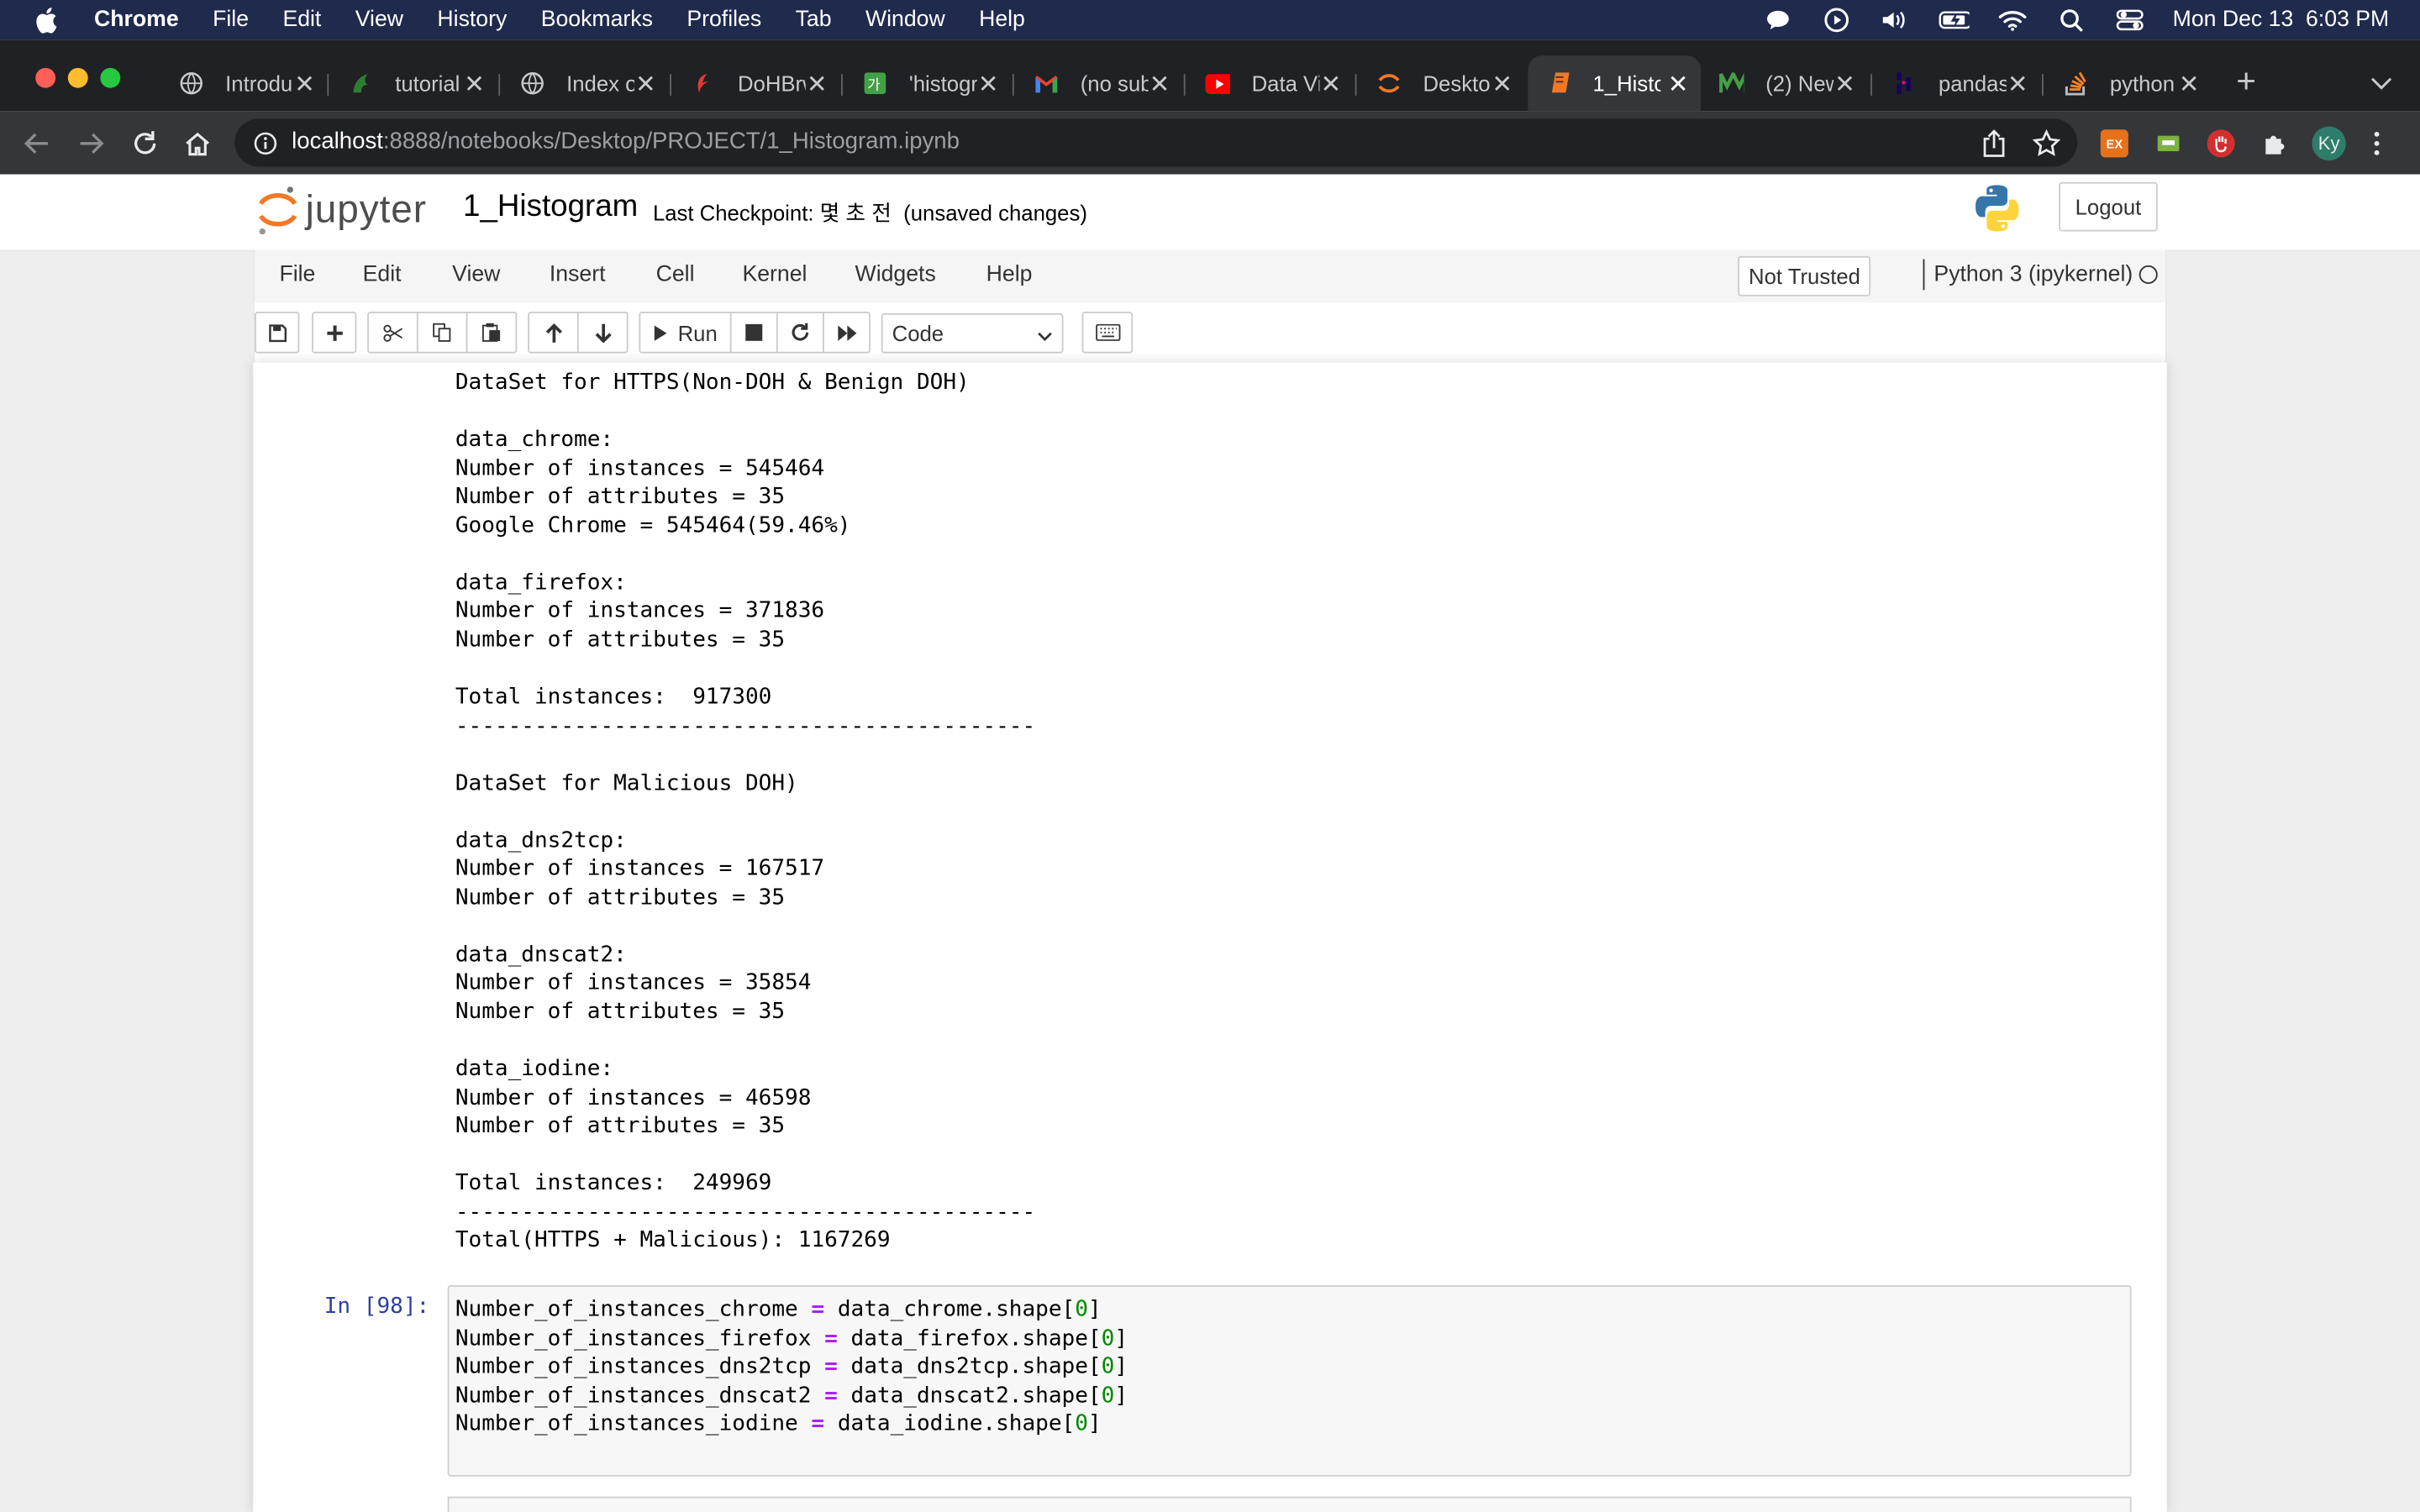  Describe the element at coordinates (2381, 84) in the screenshot. I see `tab-search-chevron-icon` at that location.